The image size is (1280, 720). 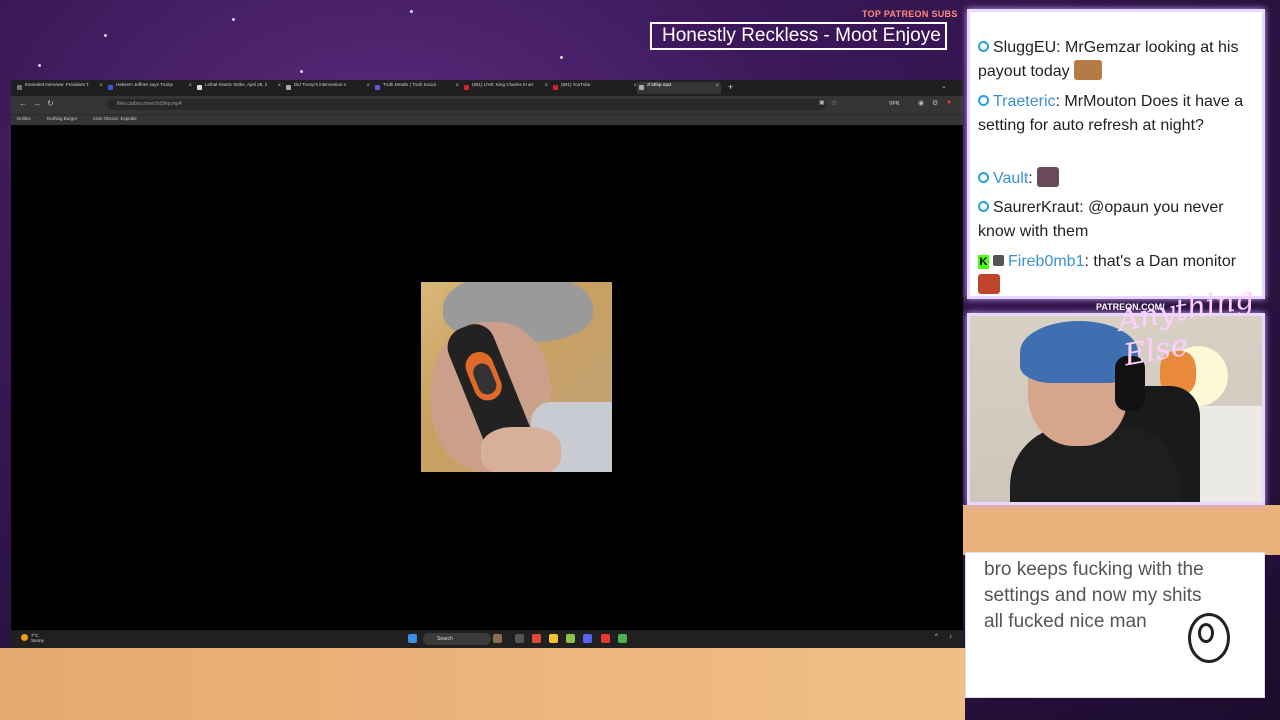 I want to click on tab-5: Truth Details | Truth Social ×, so click(x=417, y=88).